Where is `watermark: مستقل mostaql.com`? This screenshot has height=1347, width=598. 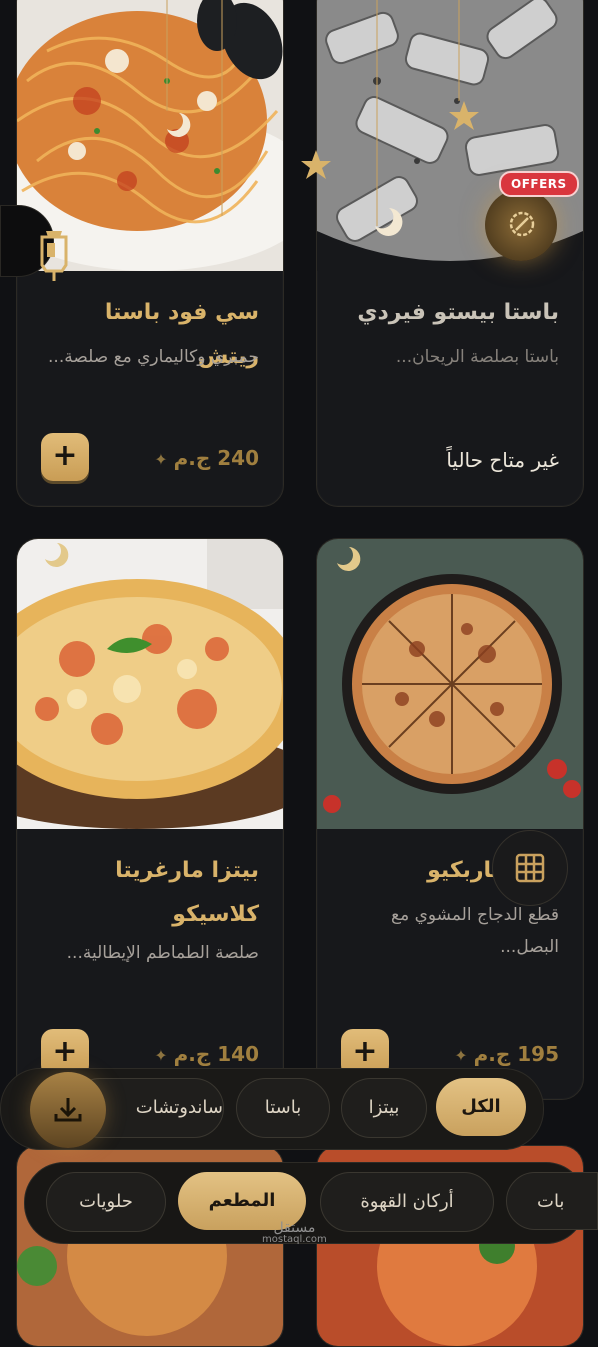 watermark: مستقل mostaql.com is located at coordinates (294, 1233).